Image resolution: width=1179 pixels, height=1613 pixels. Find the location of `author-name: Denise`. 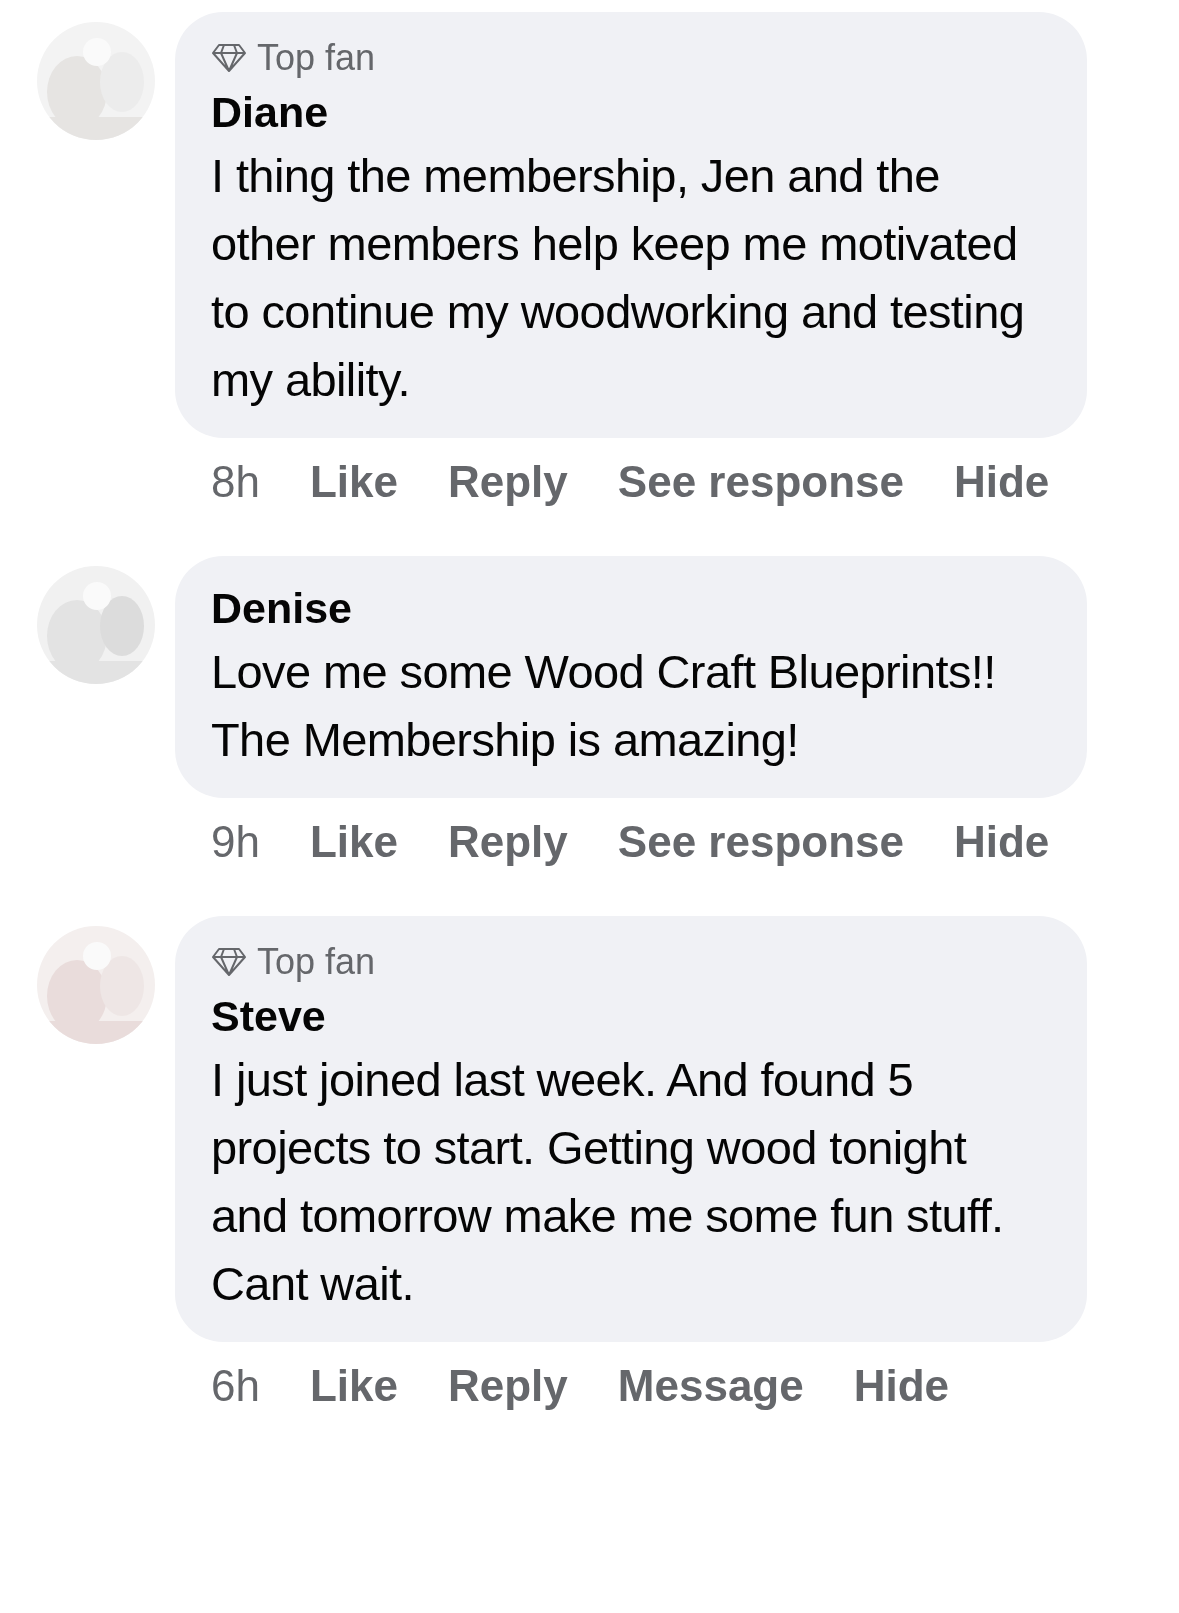

author-name: Denise is located at coordinates (281, 608).